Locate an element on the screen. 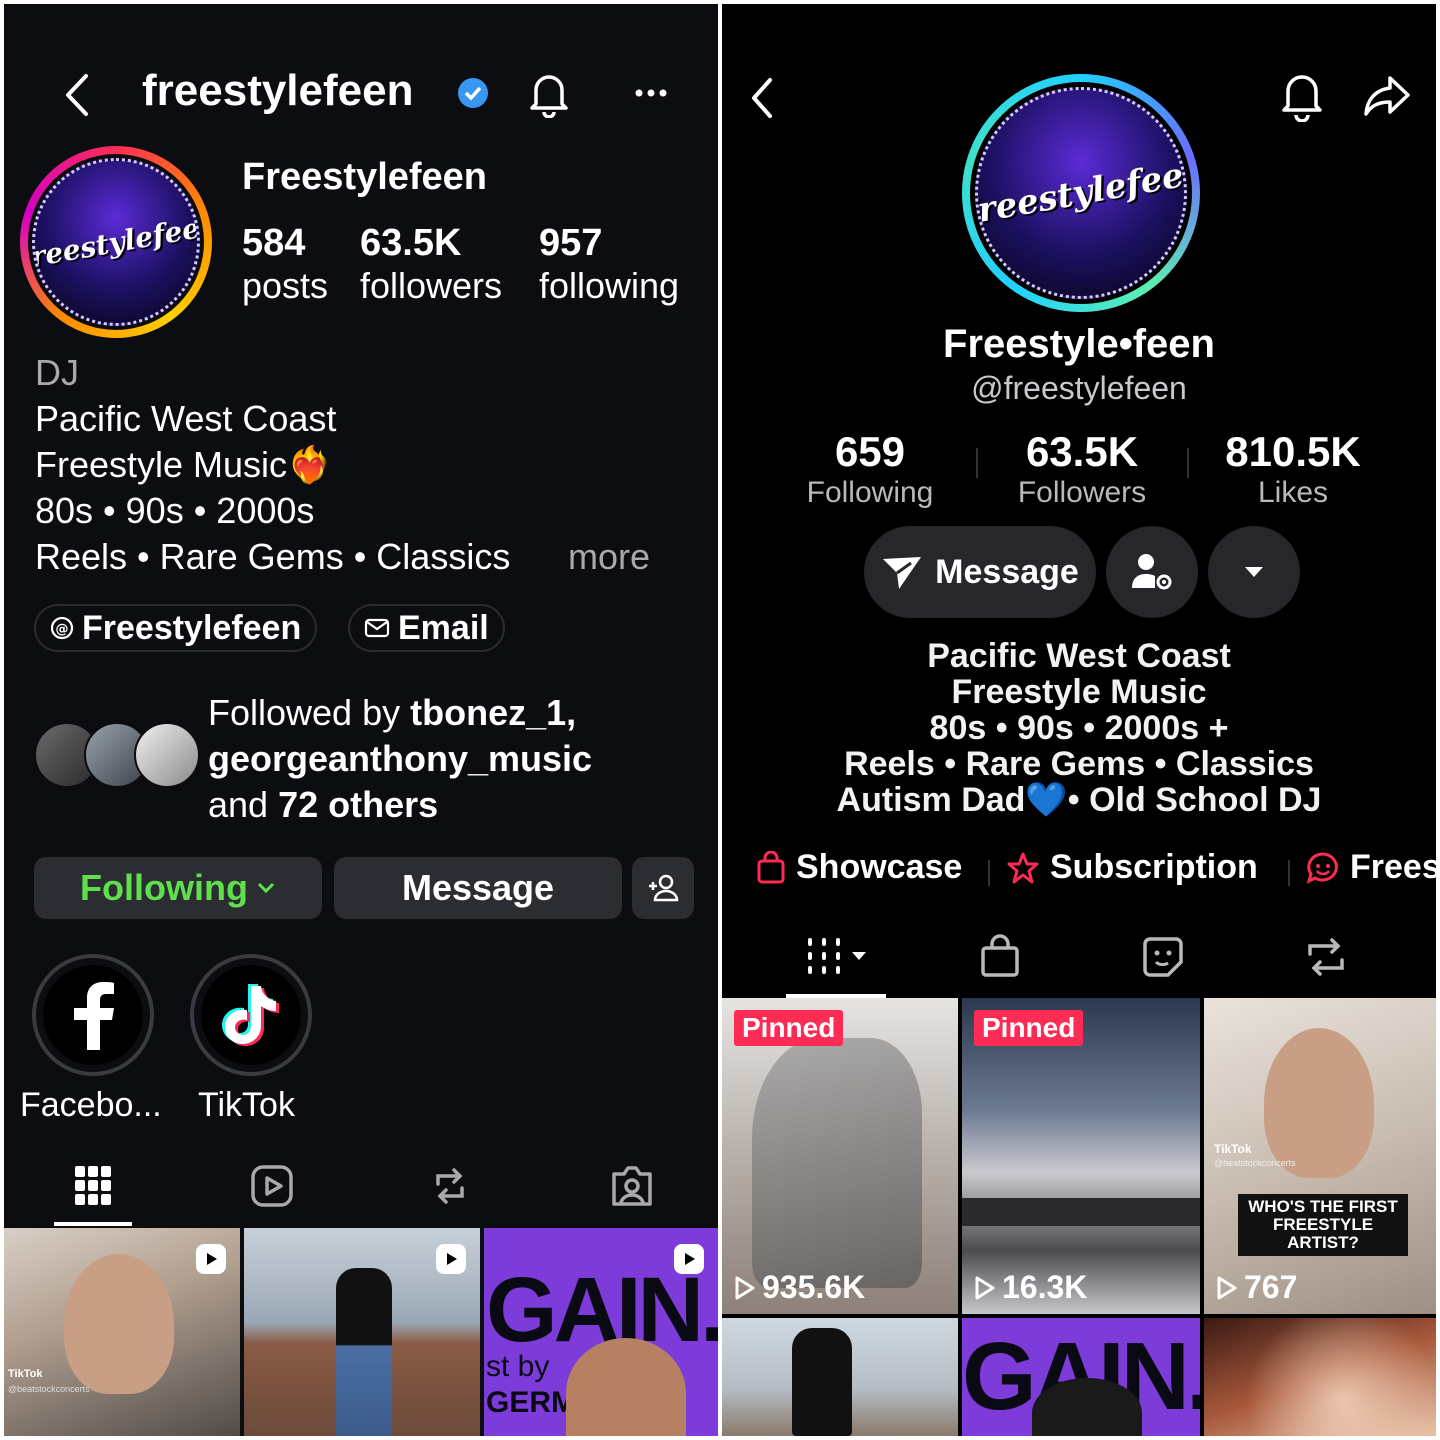 Image resolution: width=1440 pixels, height=1440 pixels. stat-following: 659 Following is located at coordinates (870, 469).